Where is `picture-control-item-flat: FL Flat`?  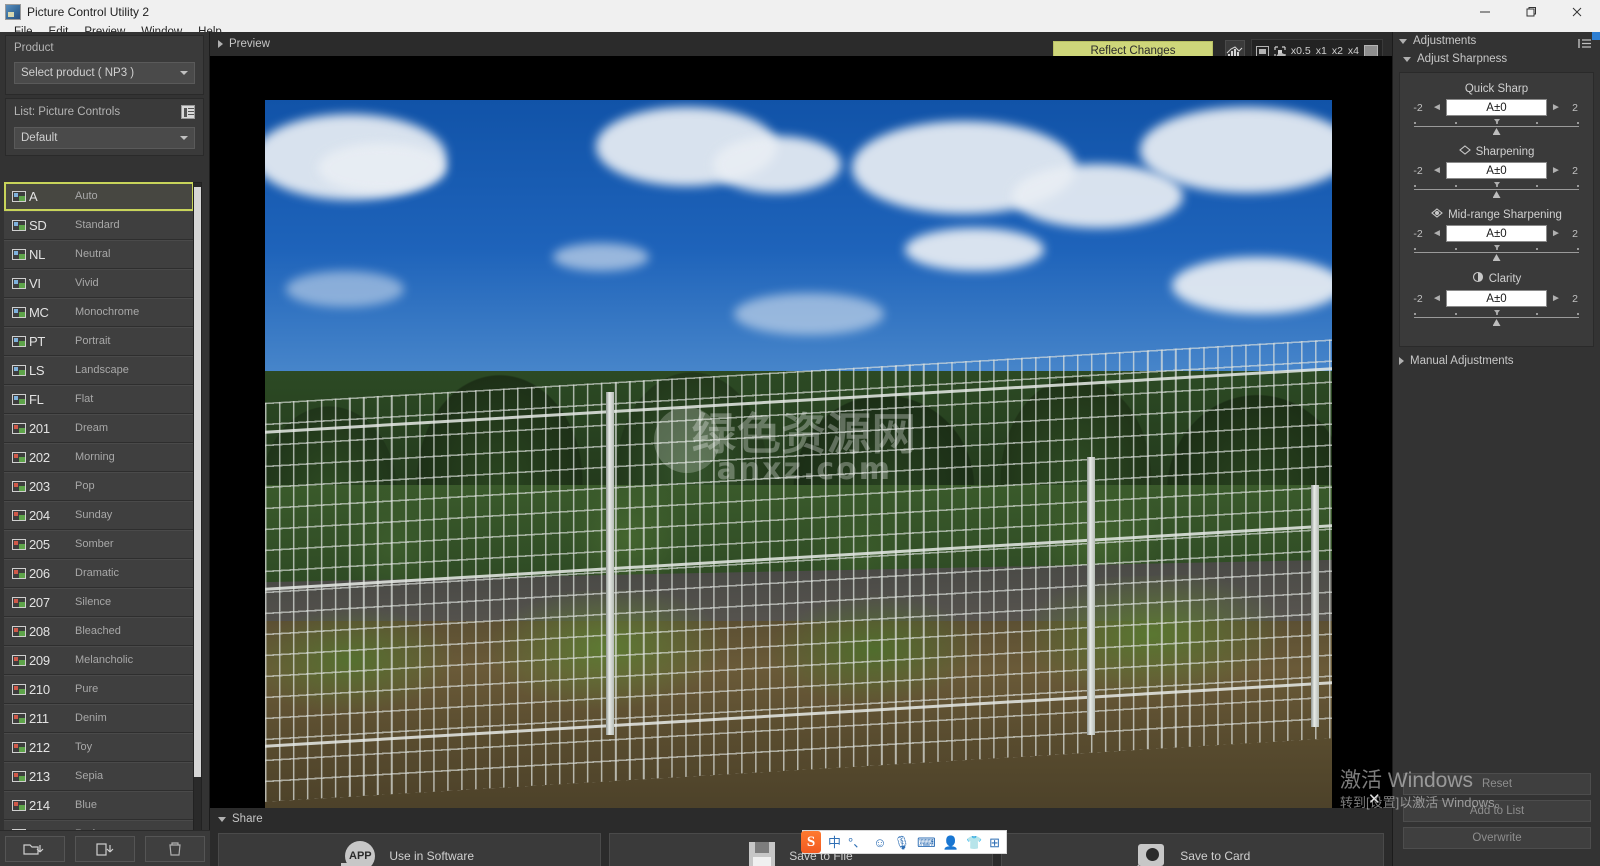
picture-control-item-flat: FL Flat is located at coordinates (99, 399).